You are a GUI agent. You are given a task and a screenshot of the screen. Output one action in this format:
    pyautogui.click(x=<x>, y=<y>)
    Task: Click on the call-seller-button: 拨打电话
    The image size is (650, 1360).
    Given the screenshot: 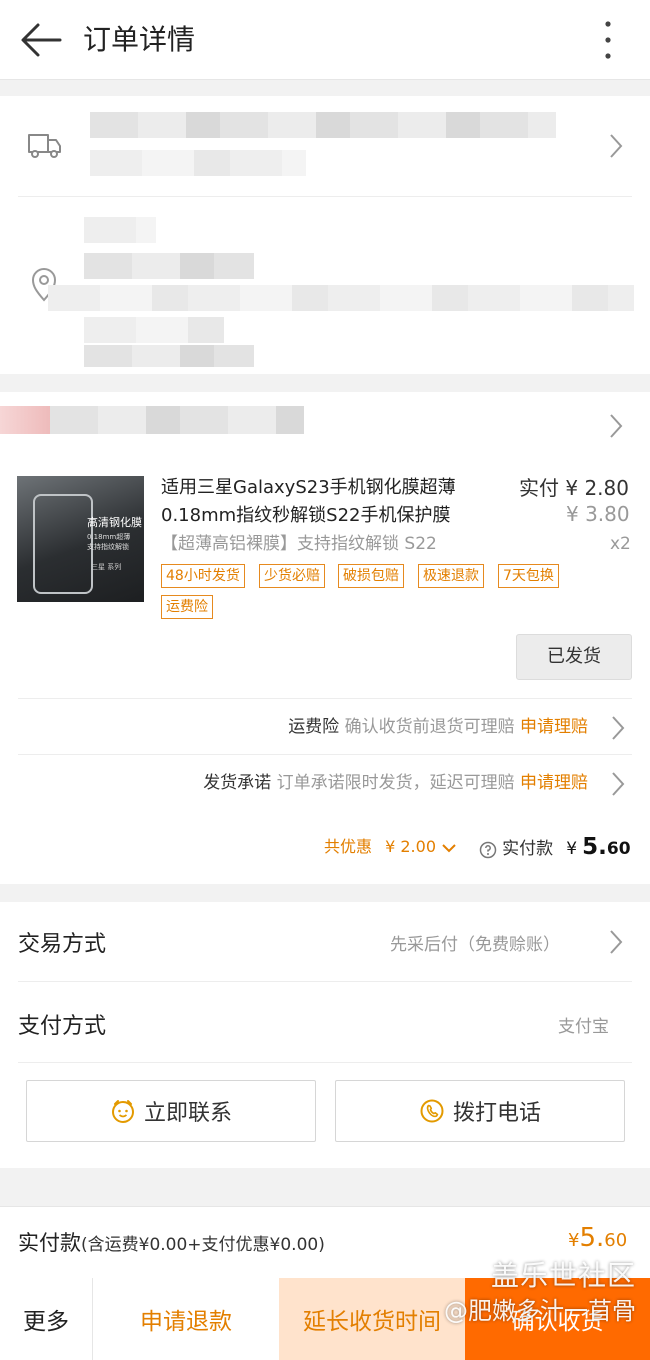 What is the action you would take?
    pyautogui.click(x=480, y=1111)
    